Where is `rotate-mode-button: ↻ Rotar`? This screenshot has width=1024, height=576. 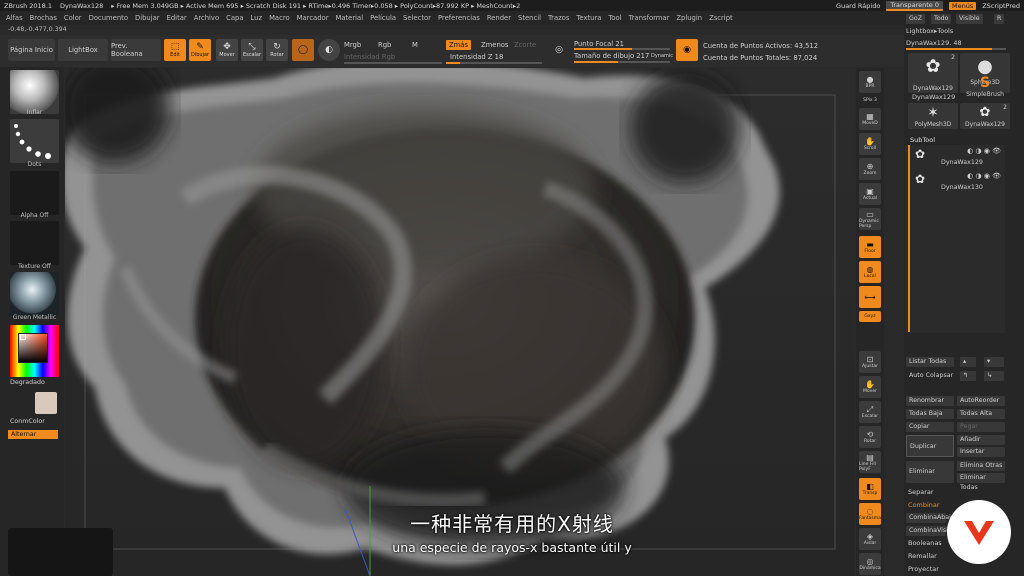
rotate-mode-button: ↻ Rotar is located at coordinates (277, 50).